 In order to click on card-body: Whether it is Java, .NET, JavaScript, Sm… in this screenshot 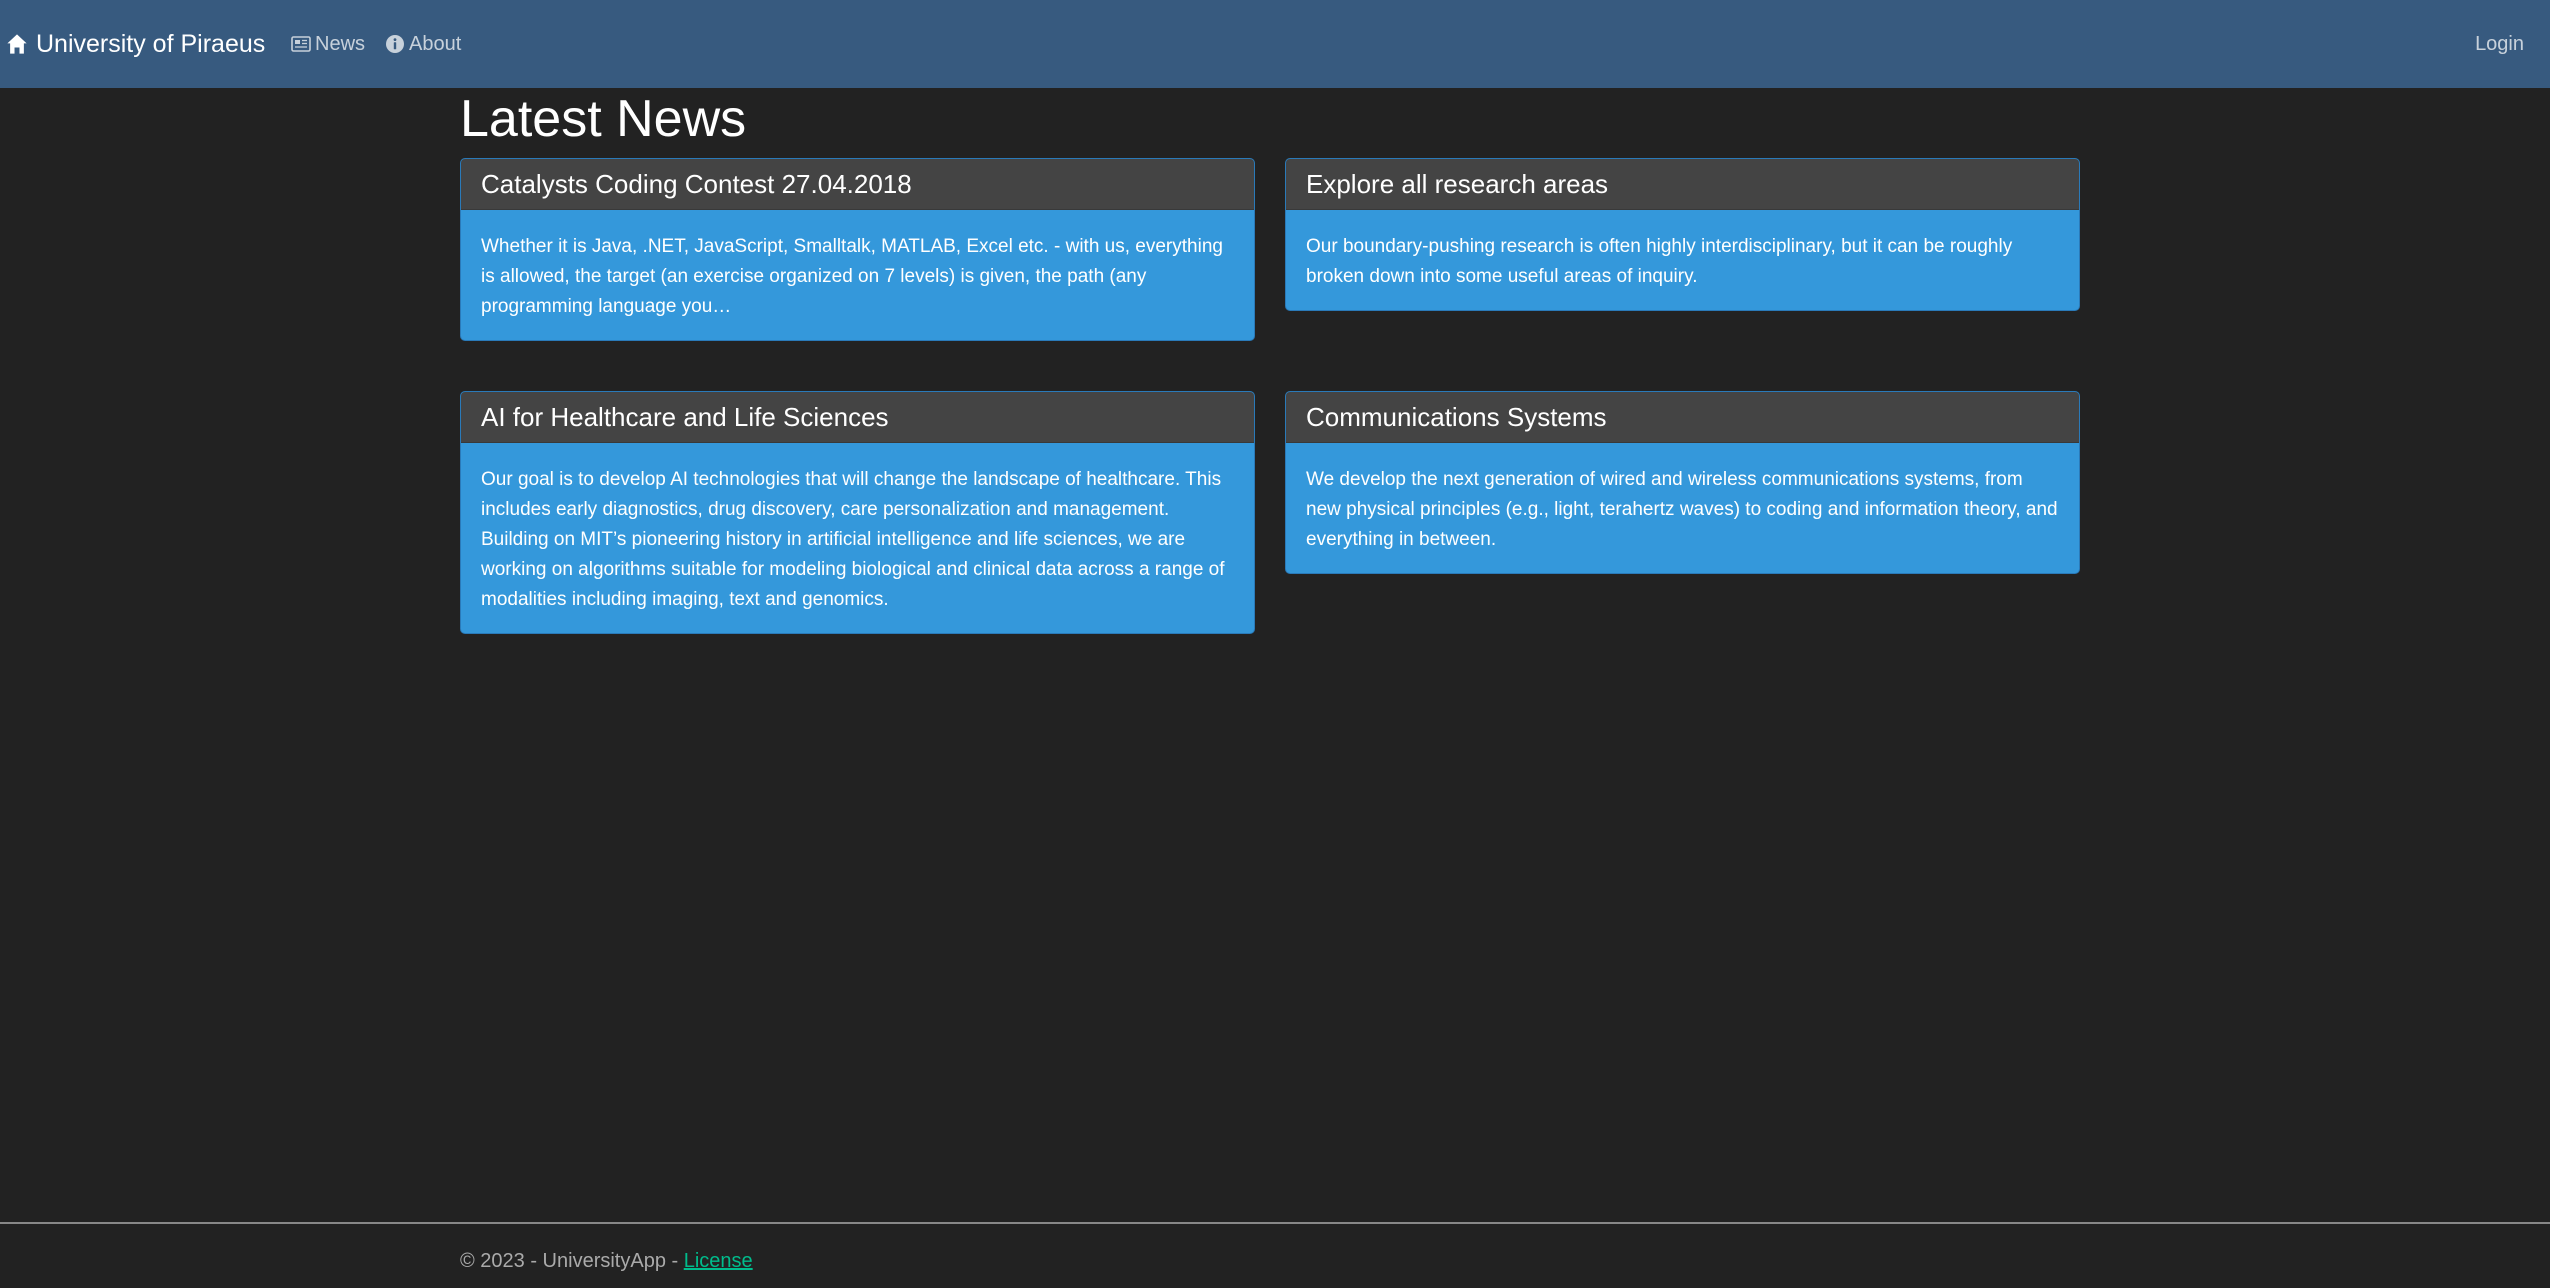, I will do `click(852, 276)`.